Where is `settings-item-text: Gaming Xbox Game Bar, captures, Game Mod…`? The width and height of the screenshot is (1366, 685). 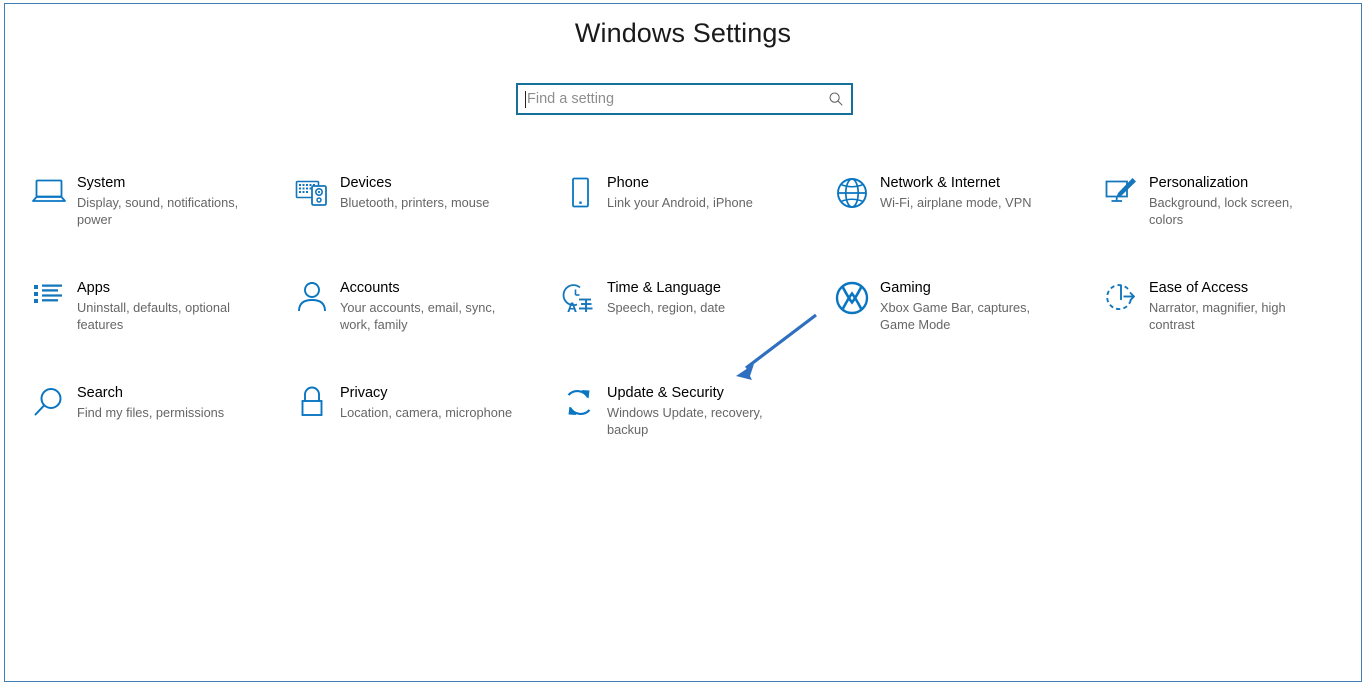 settings-item-text: Gaming Xbox Game Bar, captures, Game Mod… is located at coordinates (964, 305).